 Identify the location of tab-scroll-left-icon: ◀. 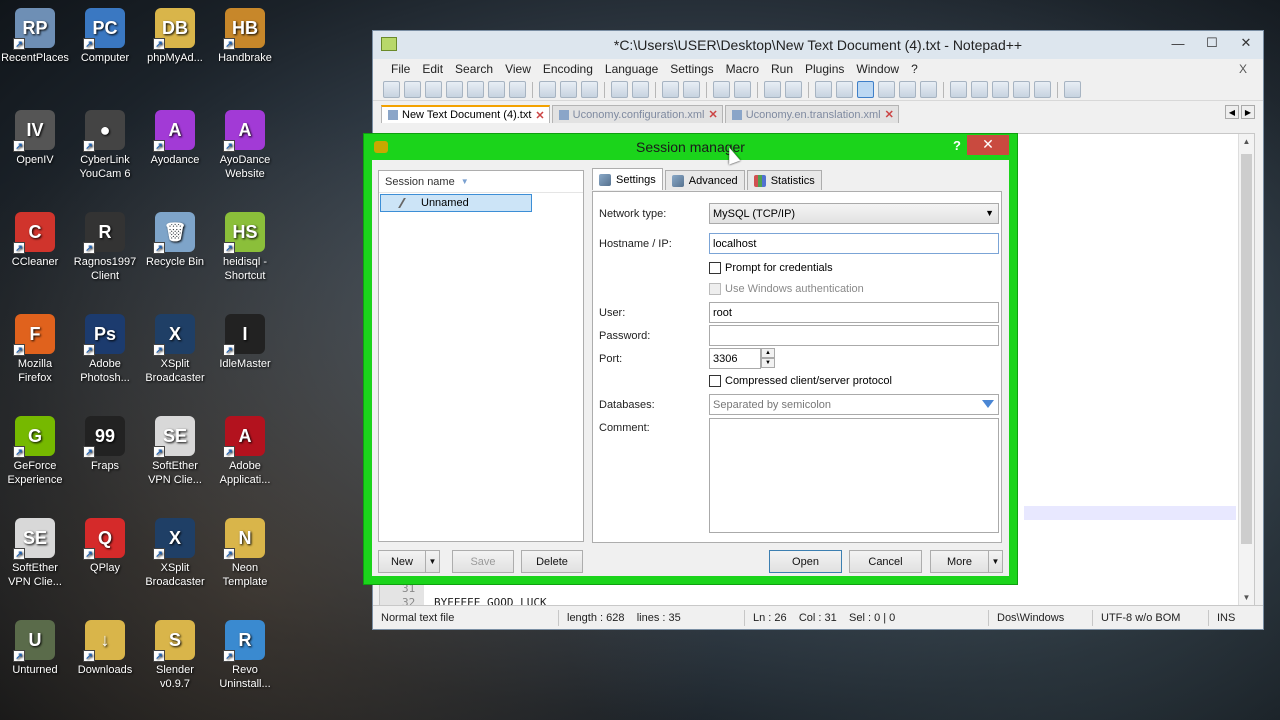
(1232, 112).